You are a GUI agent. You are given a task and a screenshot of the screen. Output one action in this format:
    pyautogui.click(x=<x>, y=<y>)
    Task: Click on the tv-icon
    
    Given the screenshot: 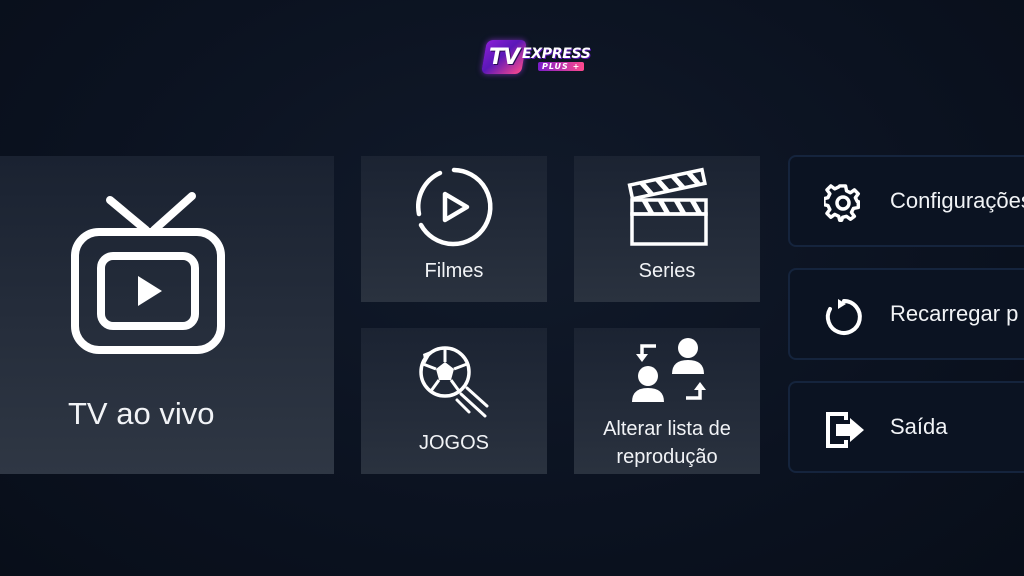 What is the action you would take?
    pyautogui.click(x=148, y=273)
    